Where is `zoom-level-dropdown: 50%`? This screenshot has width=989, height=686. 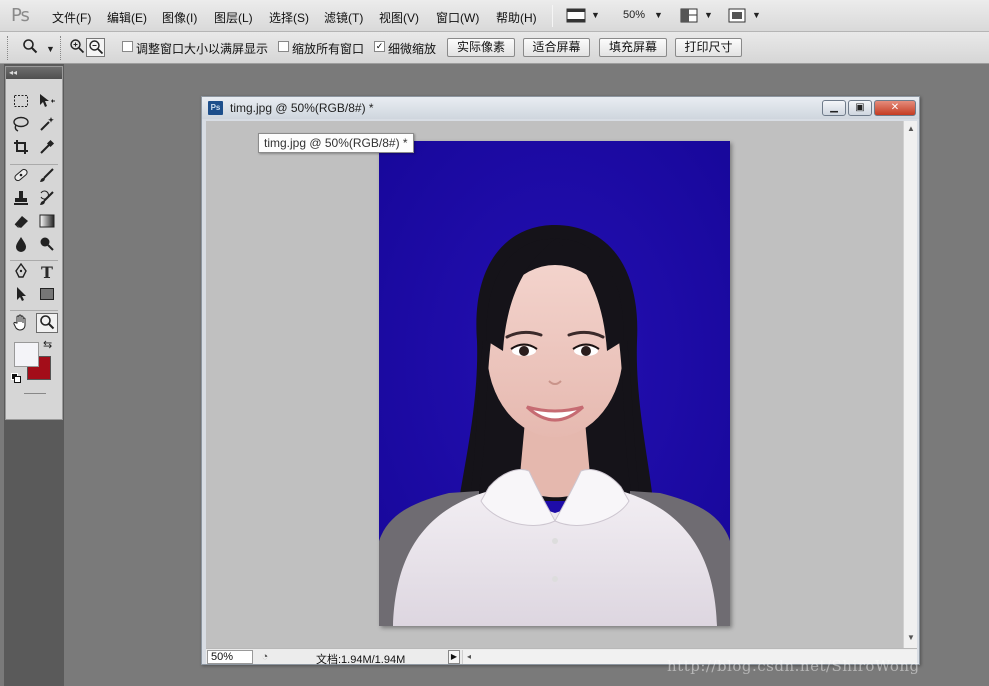
zoom-level-dropdown: 50% is located at coordinates (634, 15).